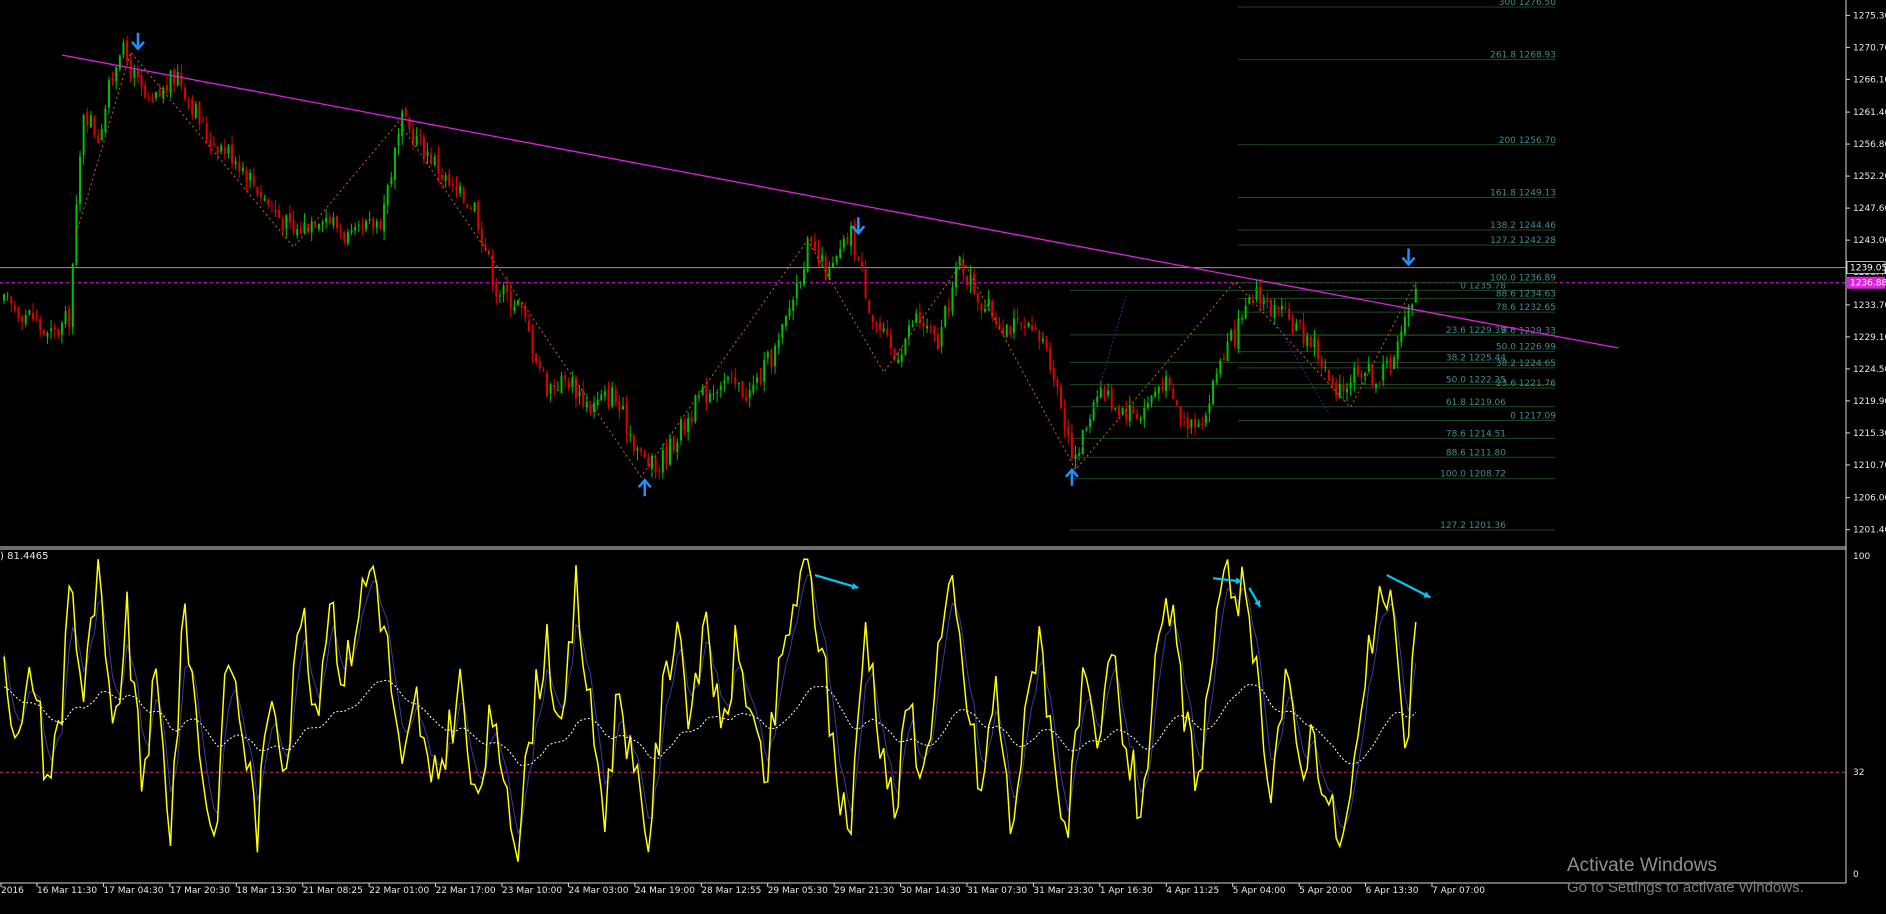  Describe the element at coordinates (12, 891) in the screenshot. I see `time-tick-label: 2016` at that location.